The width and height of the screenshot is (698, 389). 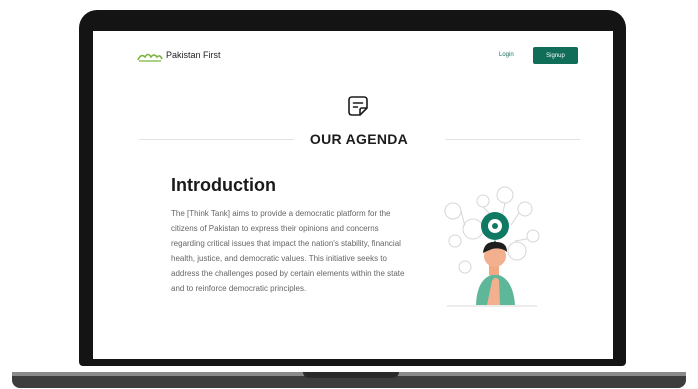 I want to click on signup-button: Signup, so click(x=555, y=55).